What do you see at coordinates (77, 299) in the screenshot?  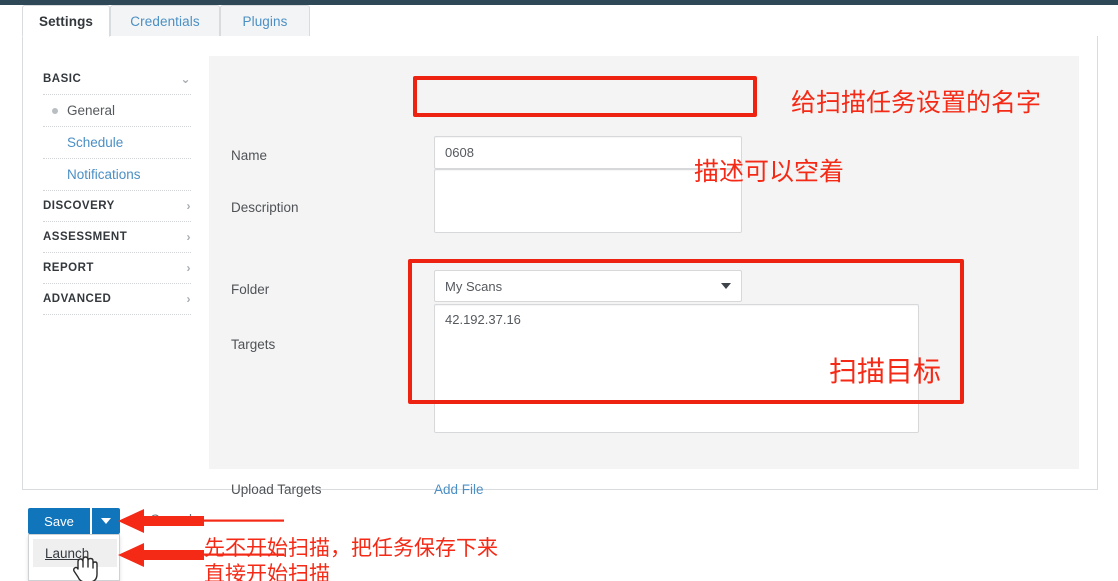 I see `sidebar-group-advanced-label: ADVANCED` at bounding box center [77, 299].